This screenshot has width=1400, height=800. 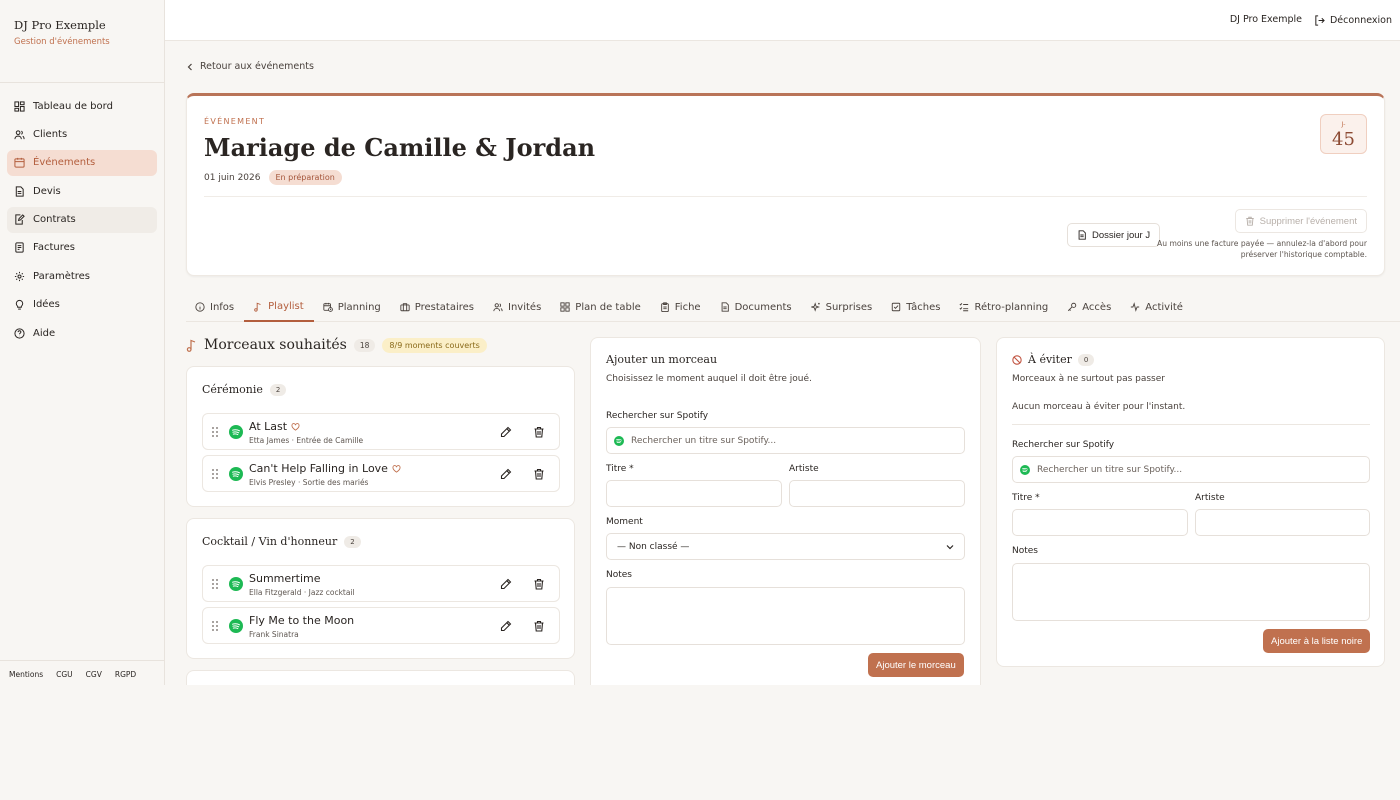 I want to click on back-link: Retour aux événements, so click(x=250, y=66).